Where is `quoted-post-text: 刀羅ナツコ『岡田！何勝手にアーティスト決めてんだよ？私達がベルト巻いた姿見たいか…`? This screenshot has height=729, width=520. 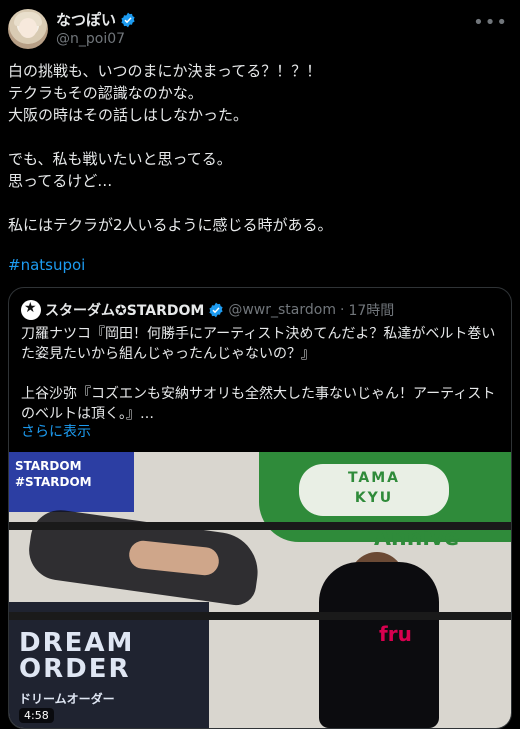
quoted-post-text: 刀羅ナツコ『岡田！何勝手にアーティスト決めてんだよ？私達がベルト巻いた姿見たいか… is located at coordinates (258, 374).